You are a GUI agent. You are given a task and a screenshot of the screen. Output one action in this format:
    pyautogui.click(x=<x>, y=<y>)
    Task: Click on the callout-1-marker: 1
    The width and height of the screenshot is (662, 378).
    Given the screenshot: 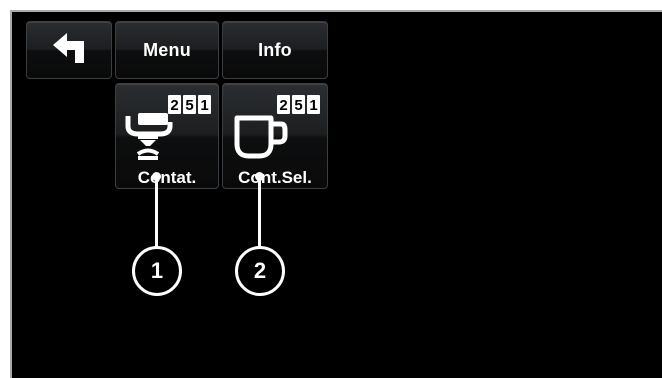 What is the action you would take?
    pyautogui.click(x=157, y=271)
    